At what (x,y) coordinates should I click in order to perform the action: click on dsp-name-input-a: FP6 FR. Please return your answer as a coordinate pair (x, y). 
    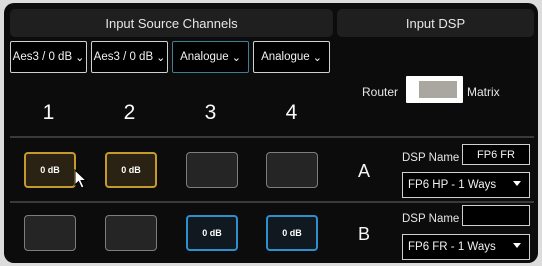
    Looking at the image, I should click on (496, 154).